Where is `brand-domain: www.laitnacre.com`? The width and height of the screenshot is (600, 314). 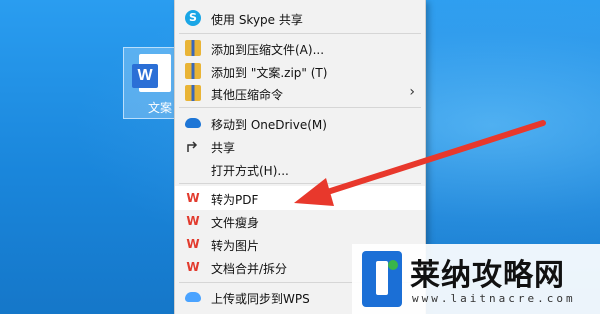
brand-domain: www.laitnacre.com is located at coordinates (494, 298).